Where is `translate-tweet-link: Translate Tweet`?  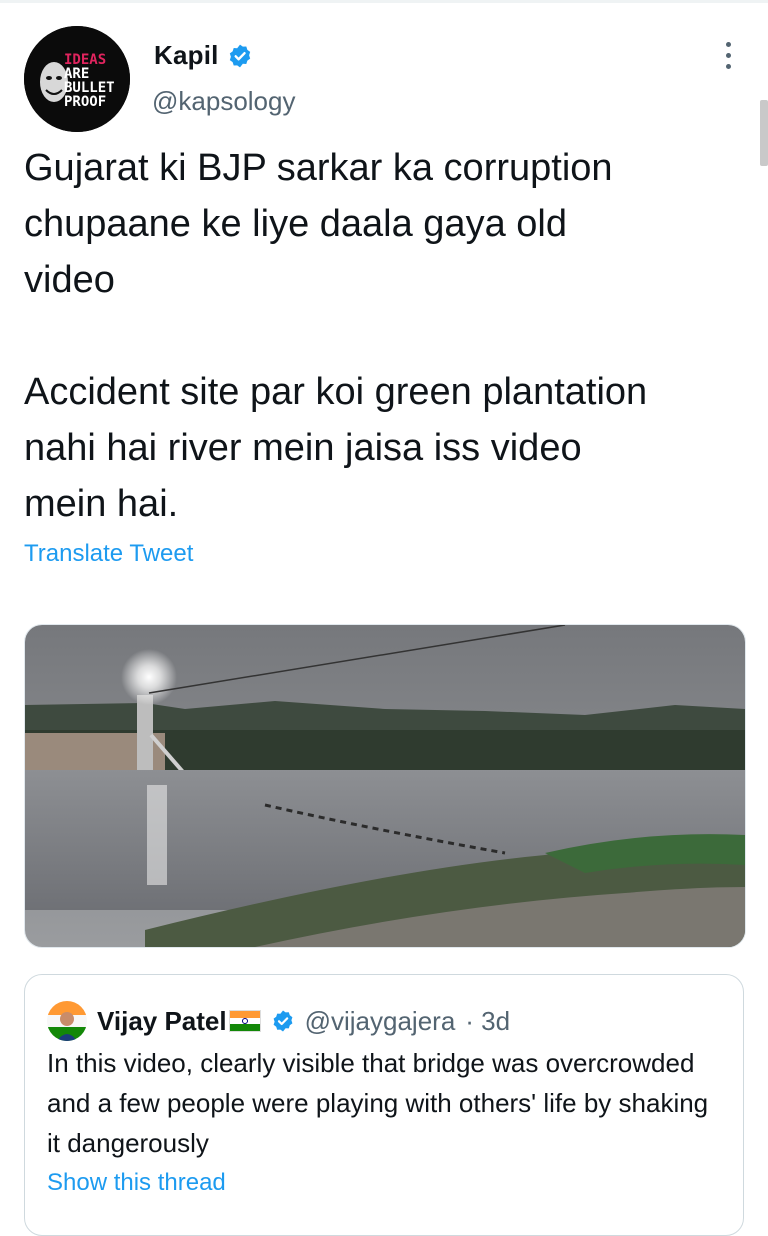
translate-tweet-link: Translate Tweet is located at coordinates (108, 554).